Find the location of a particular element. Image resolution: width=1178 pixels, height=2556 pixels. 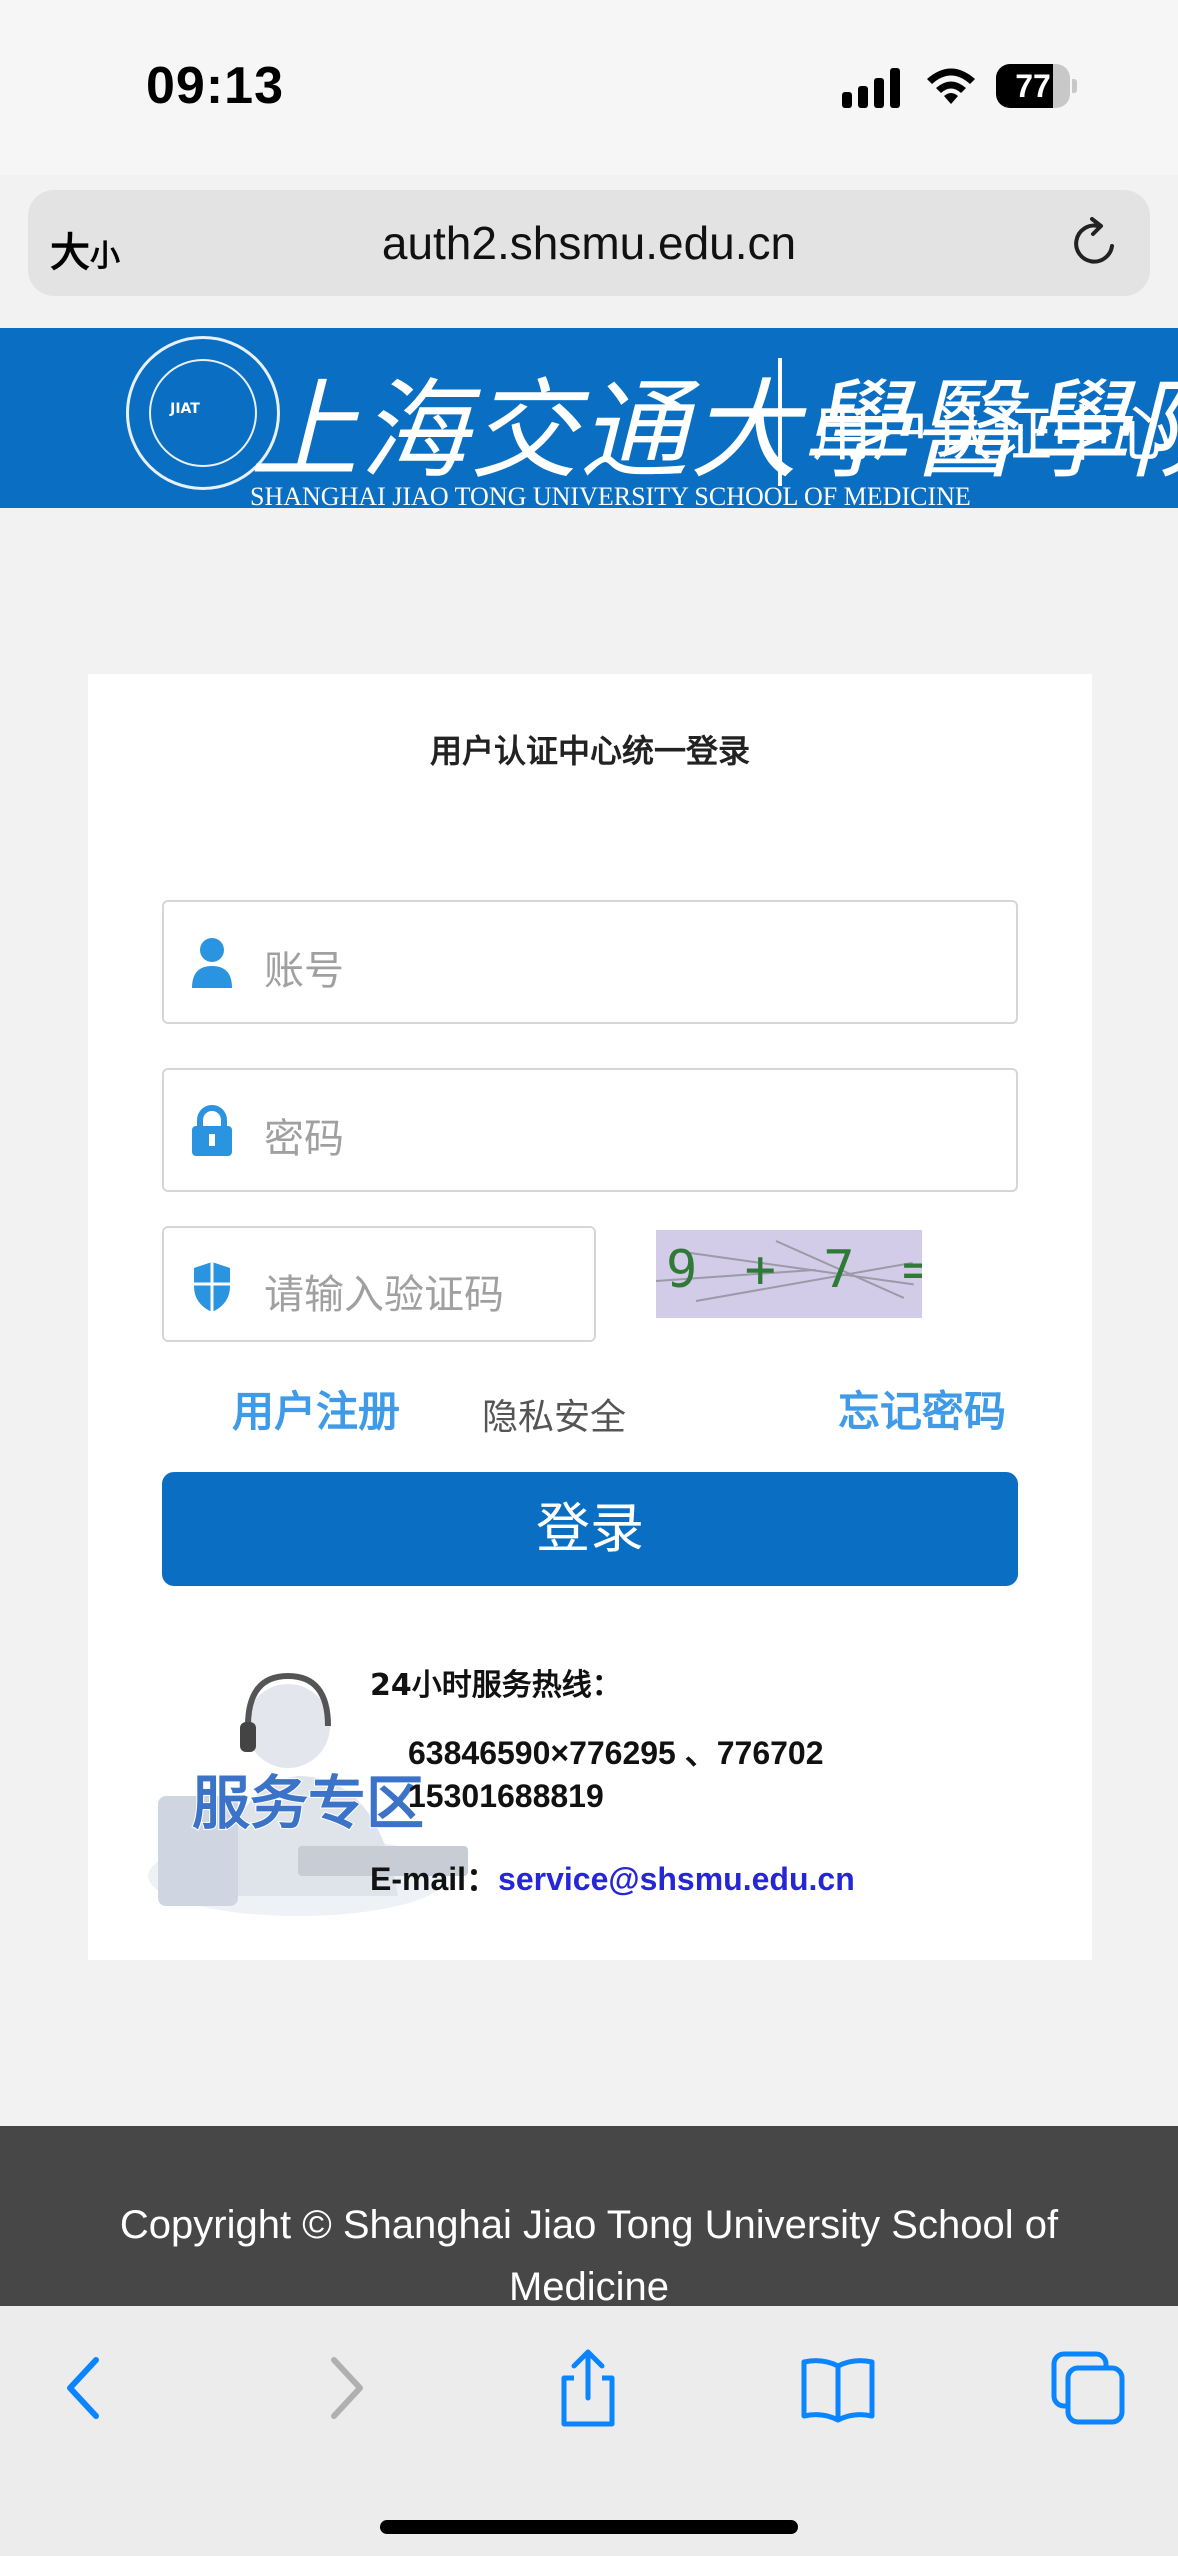

back-icon is located at coordinates (88, 2388).